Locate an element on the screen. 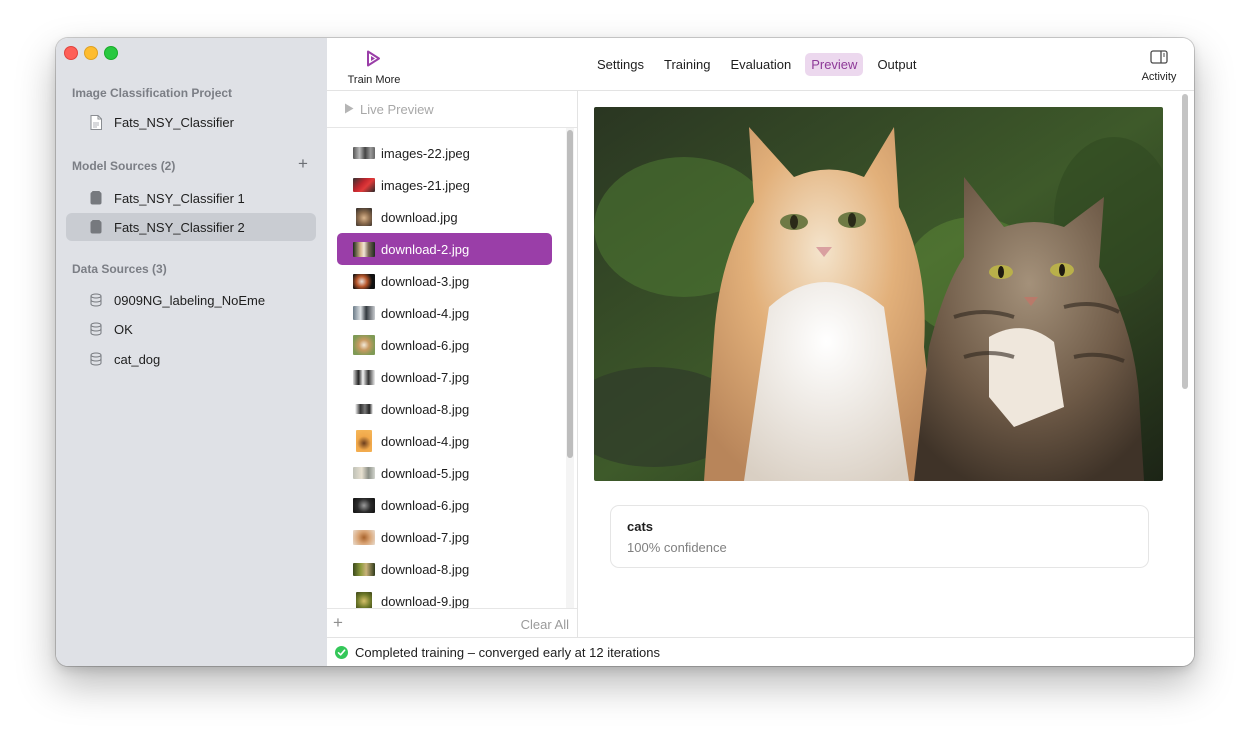 Image resolution: width=1250 pixels, height=740 pixels. sidebar-item-label: Fats_NSY_Classifier 2 is located at coordinates (179, 227).